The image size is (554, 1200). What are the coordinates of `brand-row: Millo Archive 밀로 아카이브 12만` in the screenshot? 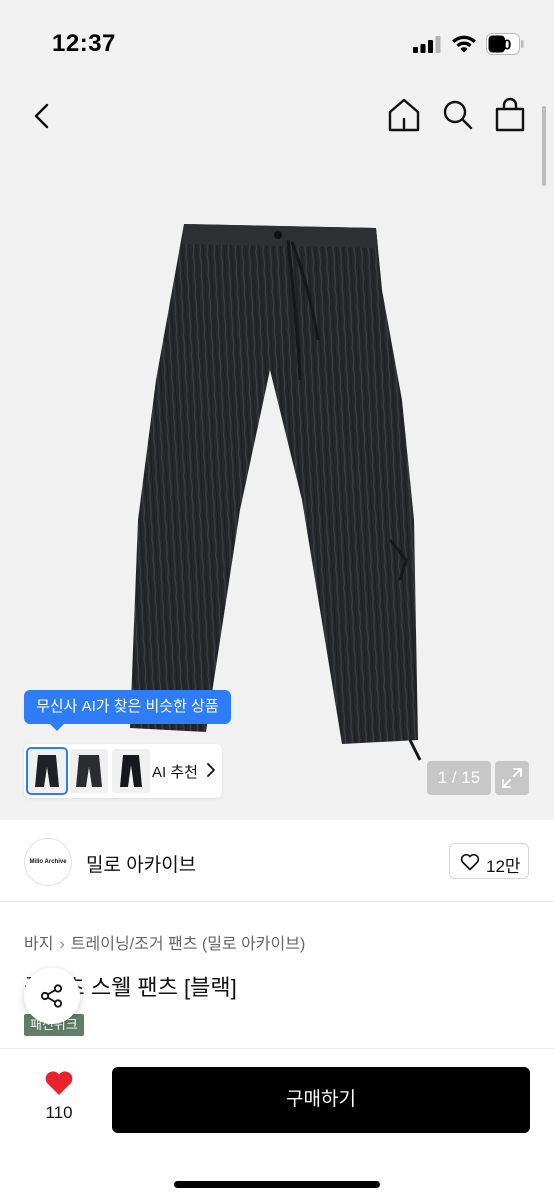 It's located at (277, 861).